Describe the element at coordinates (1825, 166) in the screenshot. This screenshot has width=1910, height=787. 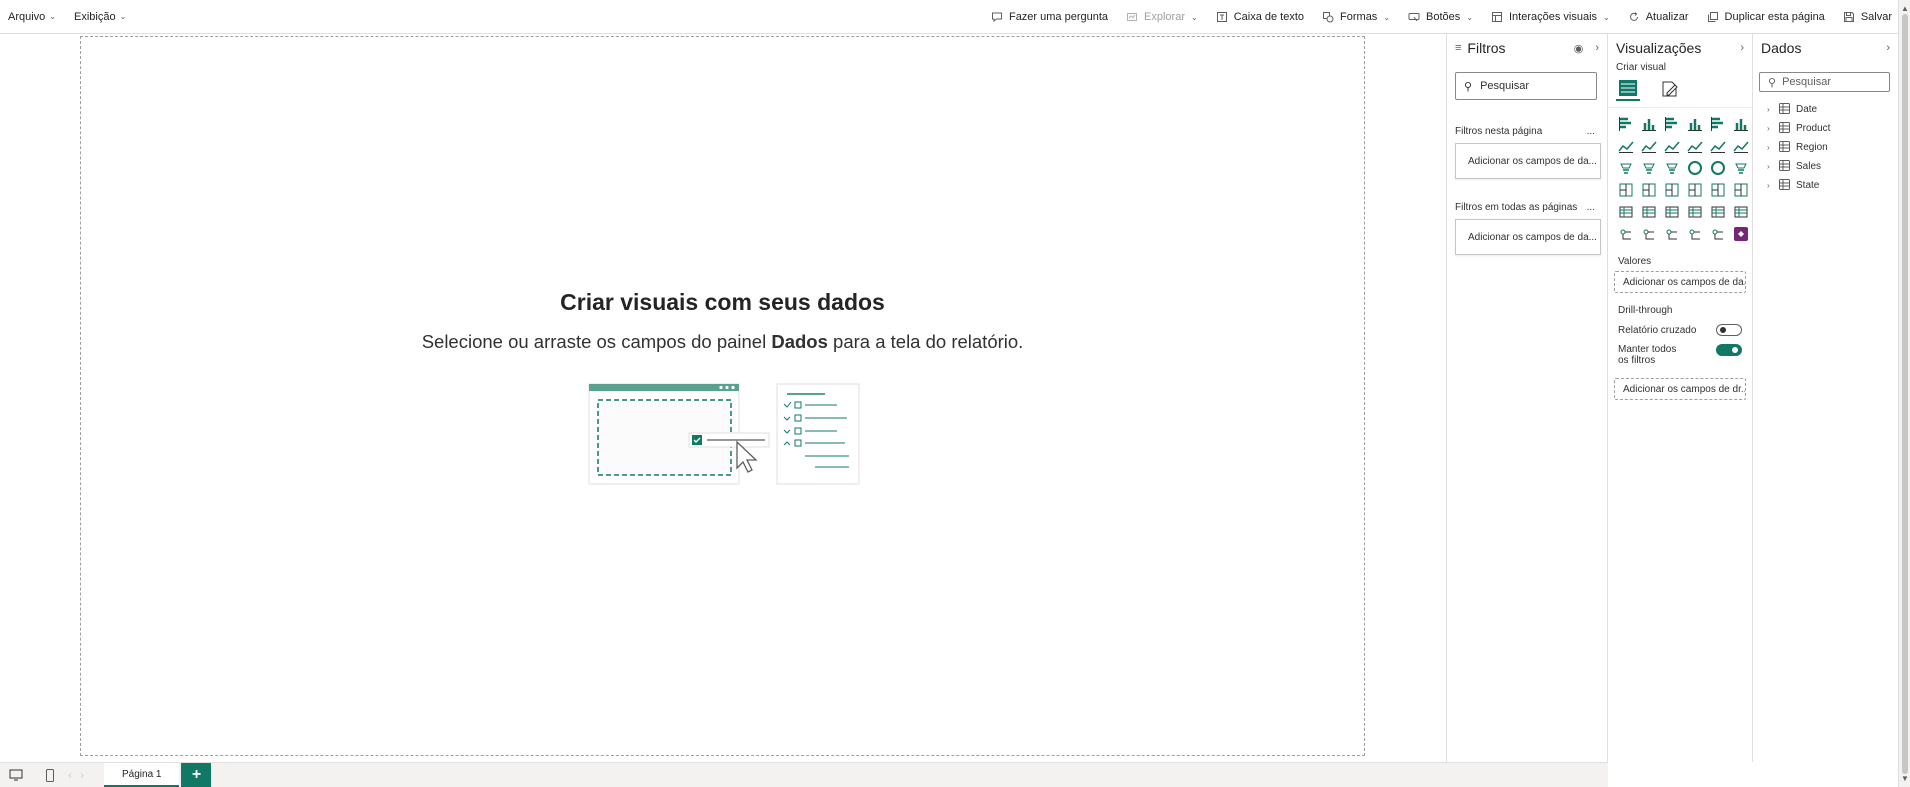
I see `table-item-sales: › Sales` at that location.